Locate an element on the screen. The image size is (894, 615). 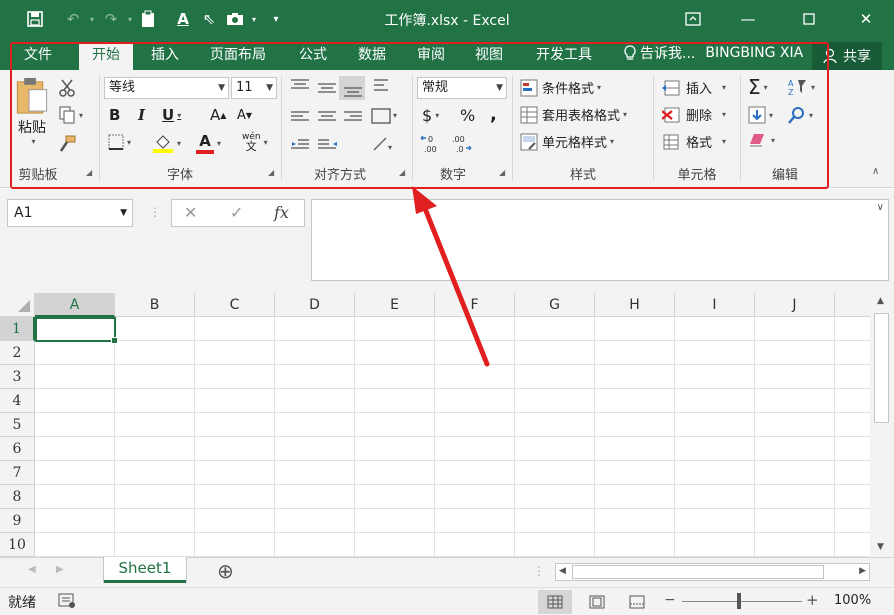
tab-developer: 开发工具 is located at coordinates (564, 56).